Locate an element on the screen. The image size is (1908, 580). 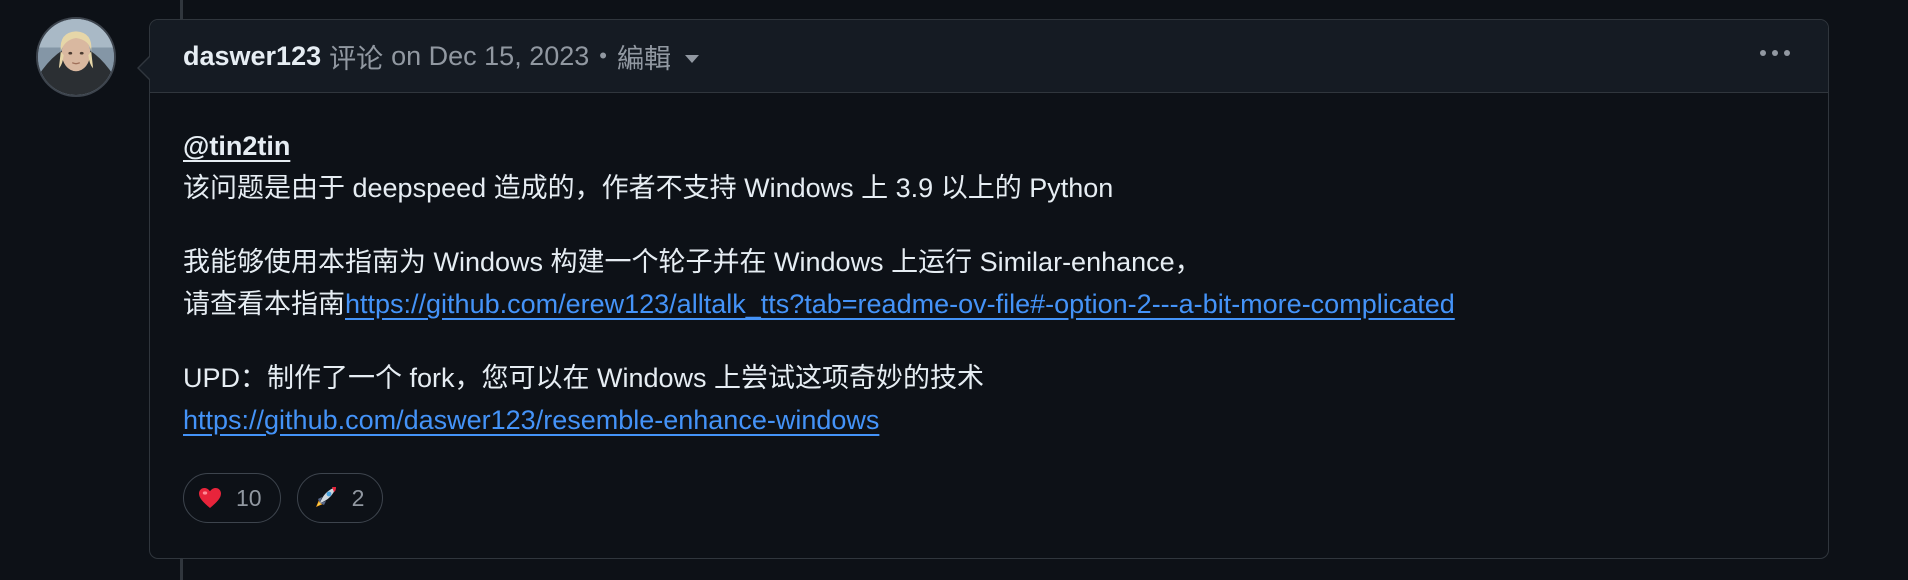
comment-date: on Dec 15, 2023 is located at coordinates (490, 56).